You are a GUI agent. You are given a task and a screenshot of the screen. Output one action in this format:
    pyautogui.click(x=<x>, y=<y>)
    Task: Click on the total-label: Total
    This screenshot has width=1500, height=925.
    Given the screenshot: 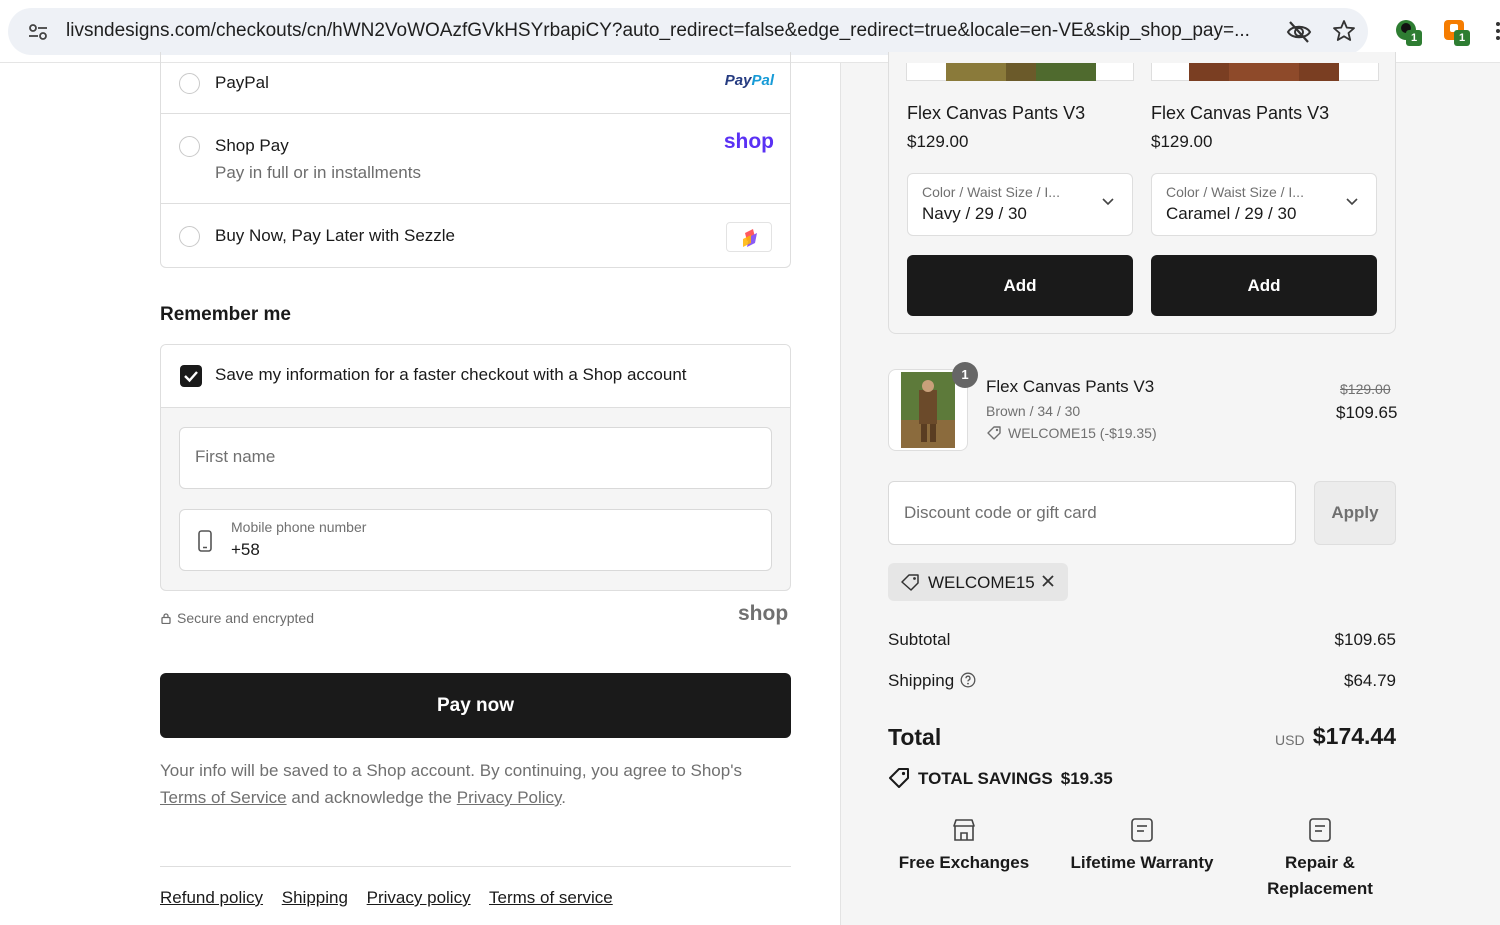 What is the action you would take?
    pyautogui.click(x=915, y=737)
    